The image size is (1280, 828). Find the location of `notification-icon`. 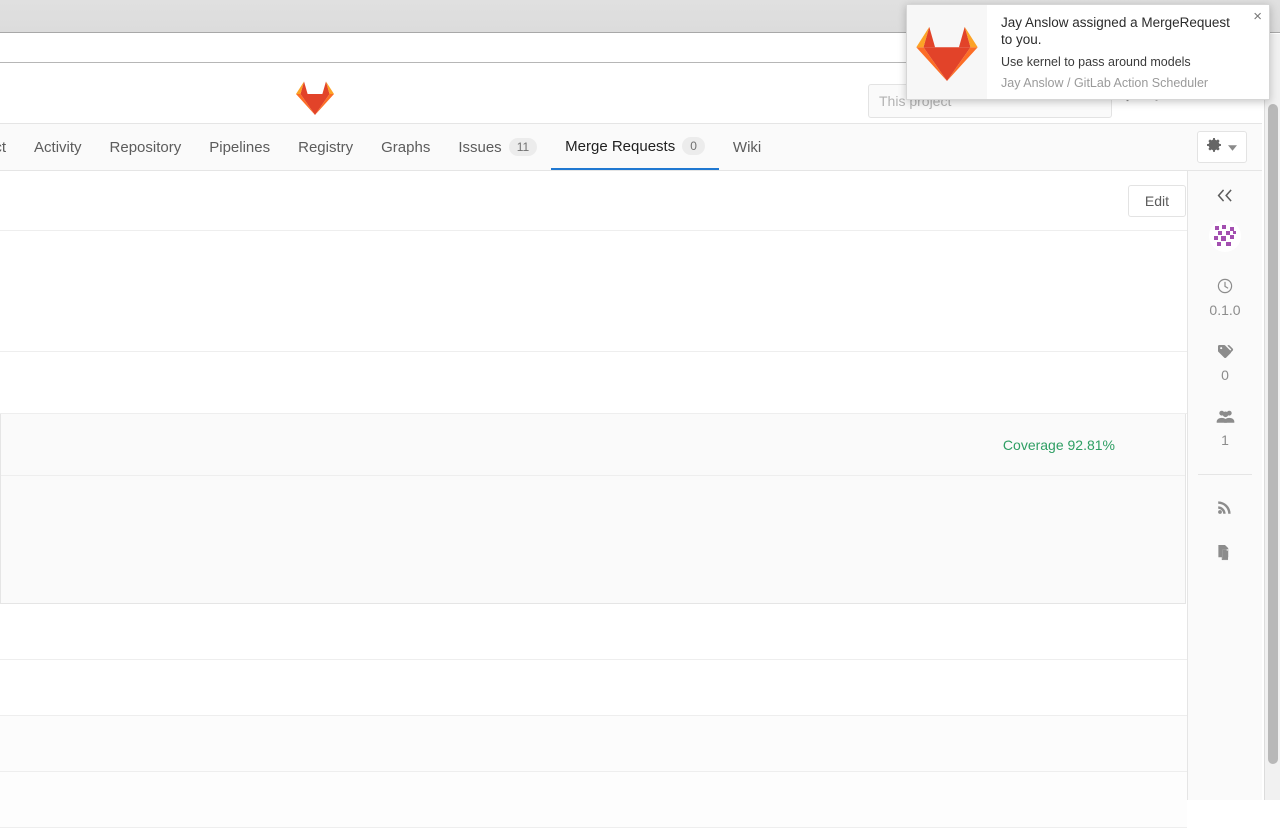

notification-icon is located at coordinates (947, 52).